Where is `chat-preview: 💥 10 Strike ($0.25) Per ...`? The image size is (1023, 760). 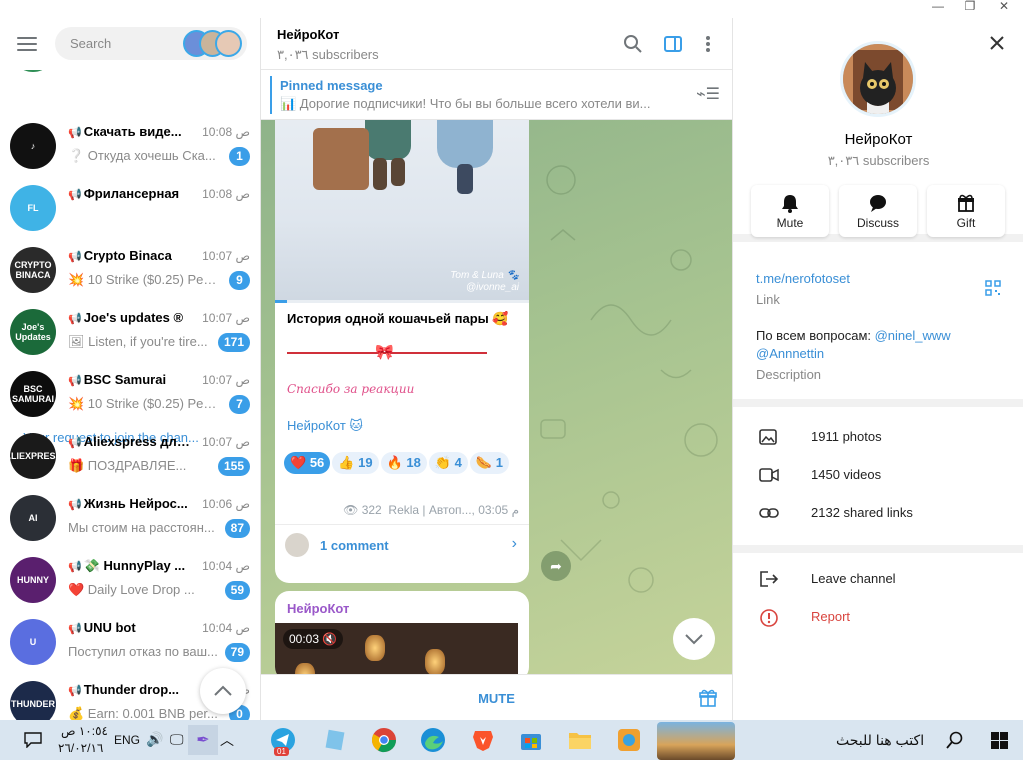
chat-preview: 💥 10 Strike ($0.25) Per ... is located at coordinates (143, 403).